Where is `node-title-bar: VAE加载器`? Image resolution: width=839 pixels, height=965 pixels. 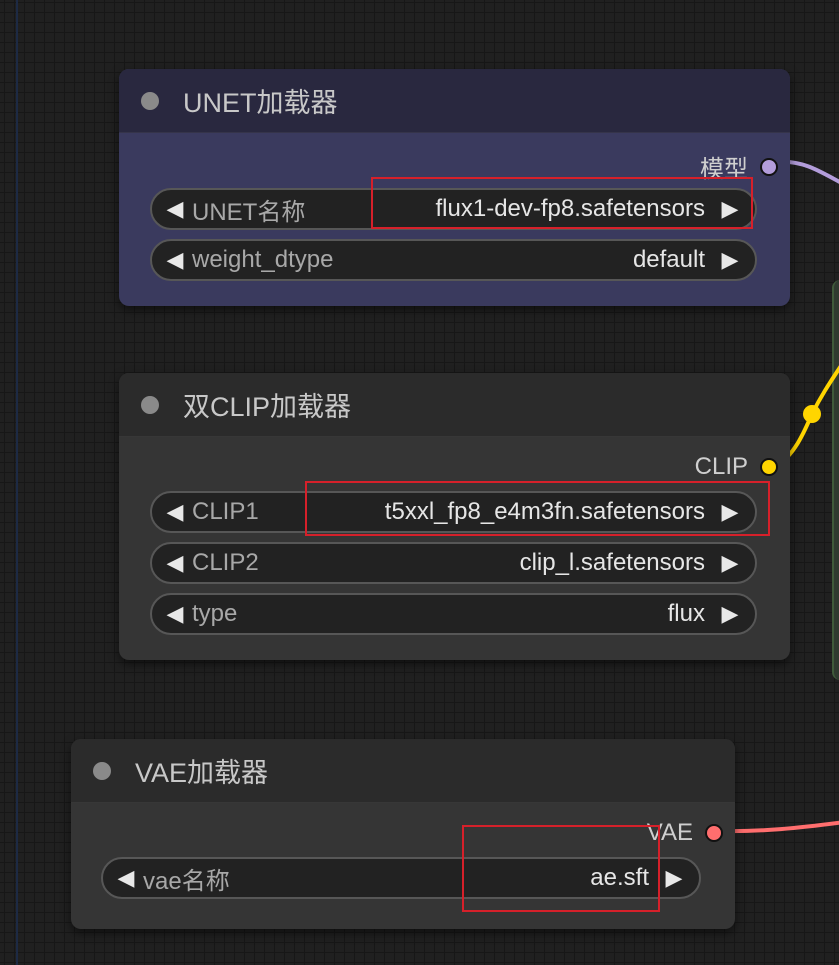
node-title-bar: VAE加载器 is located at coordinates (403, 771).